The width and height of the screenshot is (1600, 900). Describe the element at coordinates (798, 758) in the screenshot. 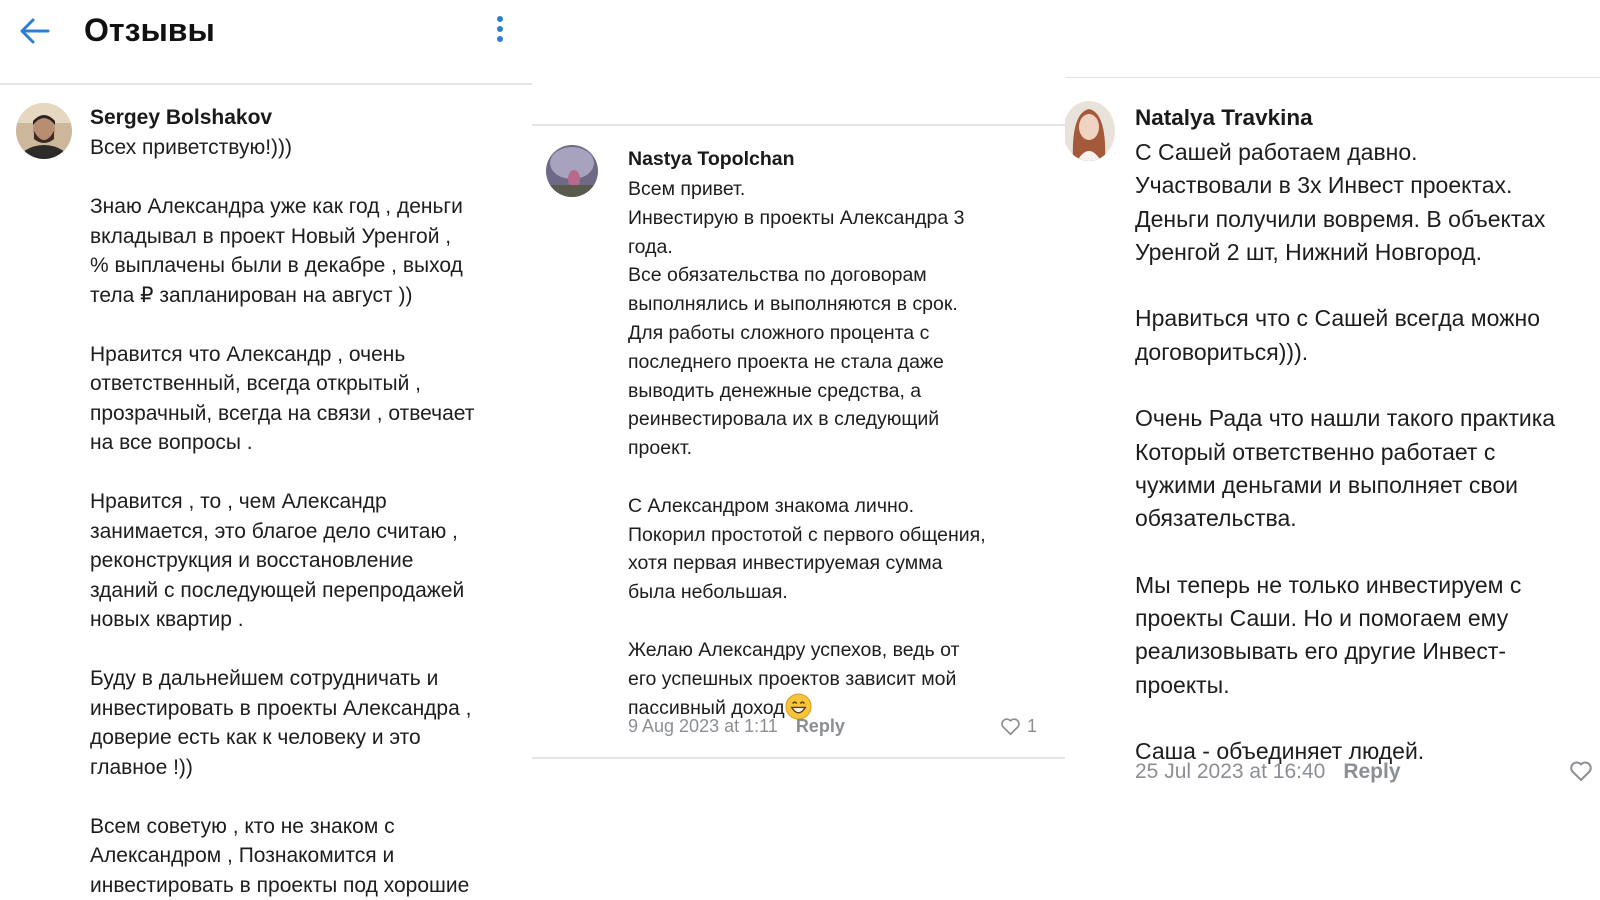

I see `divider-bottom` at that location.